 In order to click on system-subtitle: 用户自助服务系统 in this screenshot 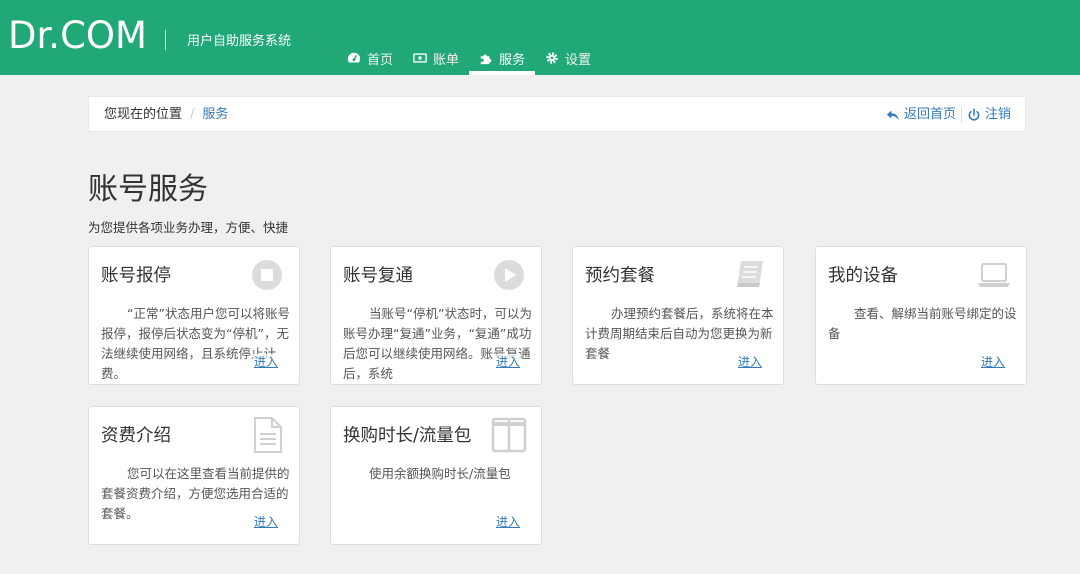, I will do `click(239, 41)`.